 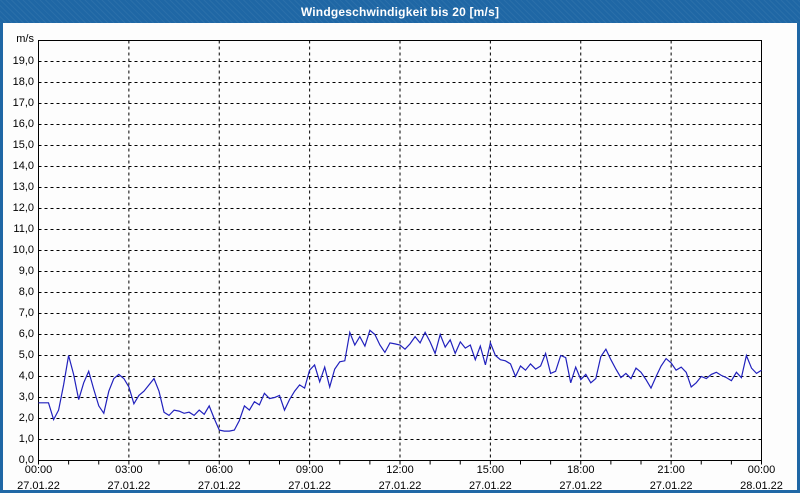 What do you see at coordinates (490, 470) in the screenshot?
I see `x-tick-time-label: 15:00` at bounding box center [490, 470].